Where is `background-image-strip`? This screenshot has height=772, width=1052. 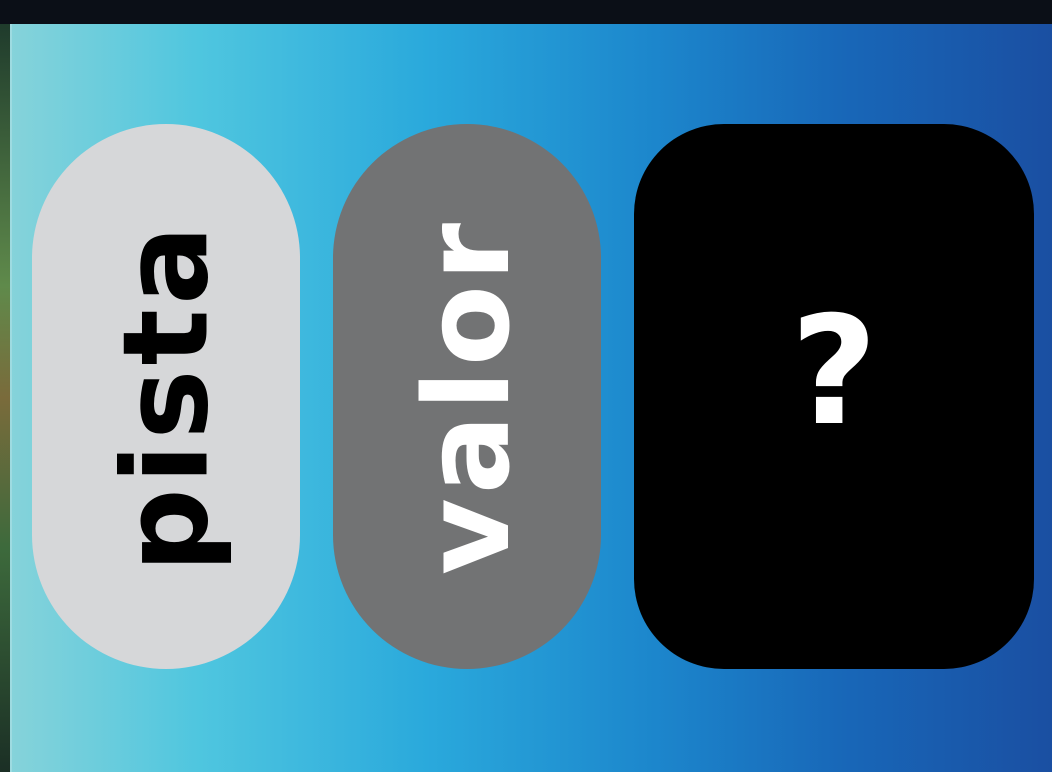 background-image-strip is located at coordinates (5, 398).